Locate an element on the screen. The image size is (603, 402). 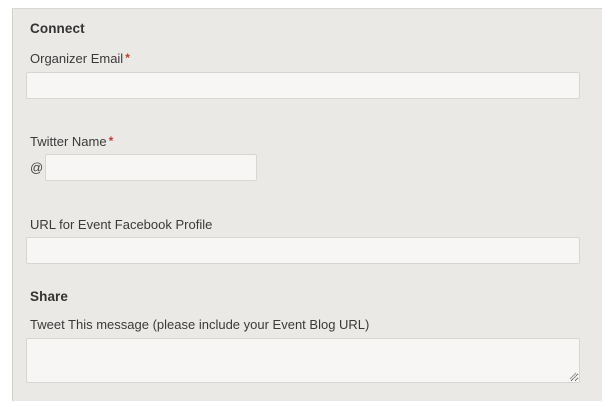
twitter-name-input is located at coordinates (151, 167).